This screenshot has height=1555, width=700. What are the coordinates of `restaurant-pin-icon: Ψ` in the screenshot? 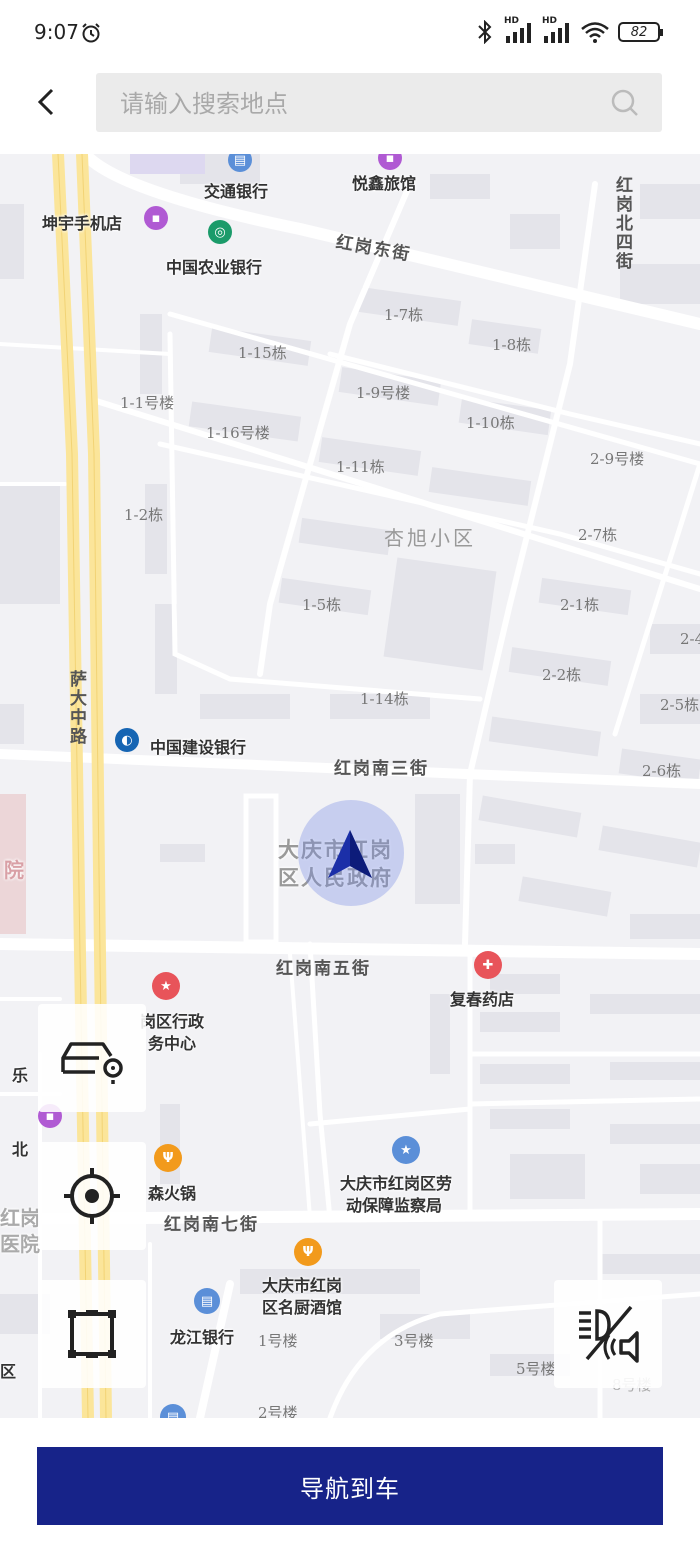 It's located at (308, 1252).